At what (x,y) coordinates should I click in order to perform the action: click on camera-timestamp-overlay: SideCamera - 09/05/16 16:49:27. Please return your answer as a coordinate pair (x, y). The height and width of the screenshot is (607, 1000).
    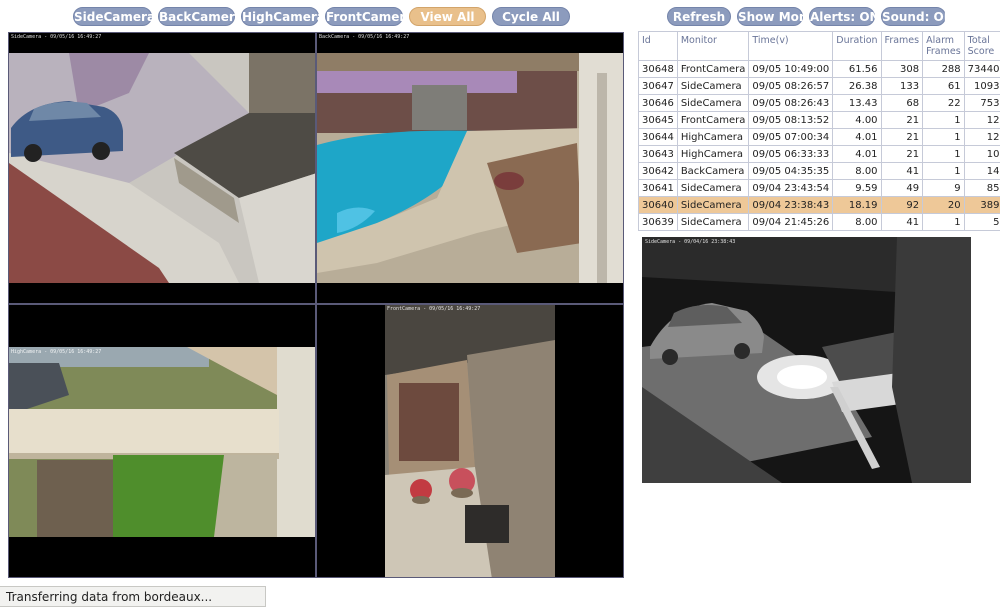
    Looking at the image, I should click on (56, 37).